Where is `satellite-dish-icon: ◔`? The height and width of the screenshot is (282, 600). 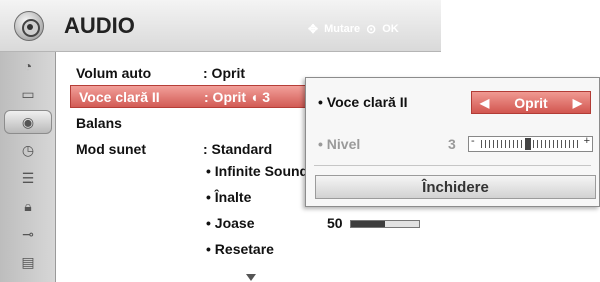
satellite-dish-icon: ◔ is located at coordinates (28, 66).